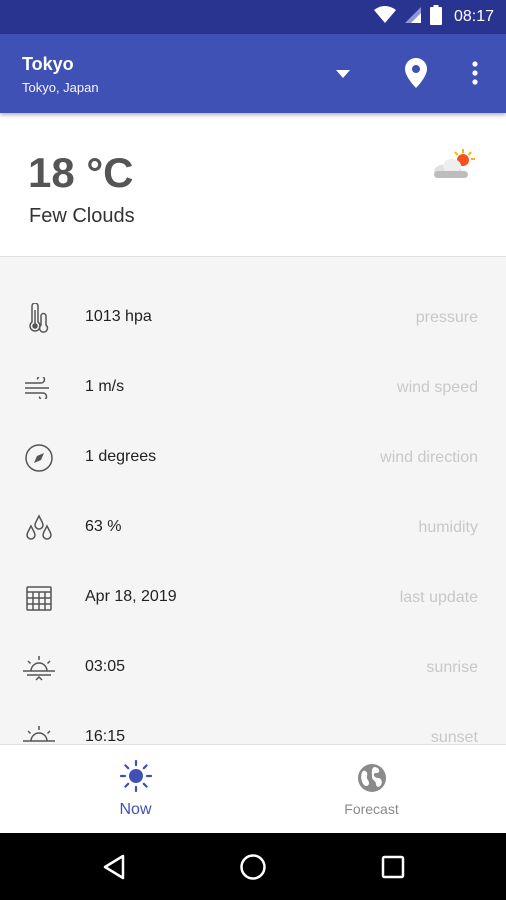  I want to click on thermometer-icon, so click(39, 318).